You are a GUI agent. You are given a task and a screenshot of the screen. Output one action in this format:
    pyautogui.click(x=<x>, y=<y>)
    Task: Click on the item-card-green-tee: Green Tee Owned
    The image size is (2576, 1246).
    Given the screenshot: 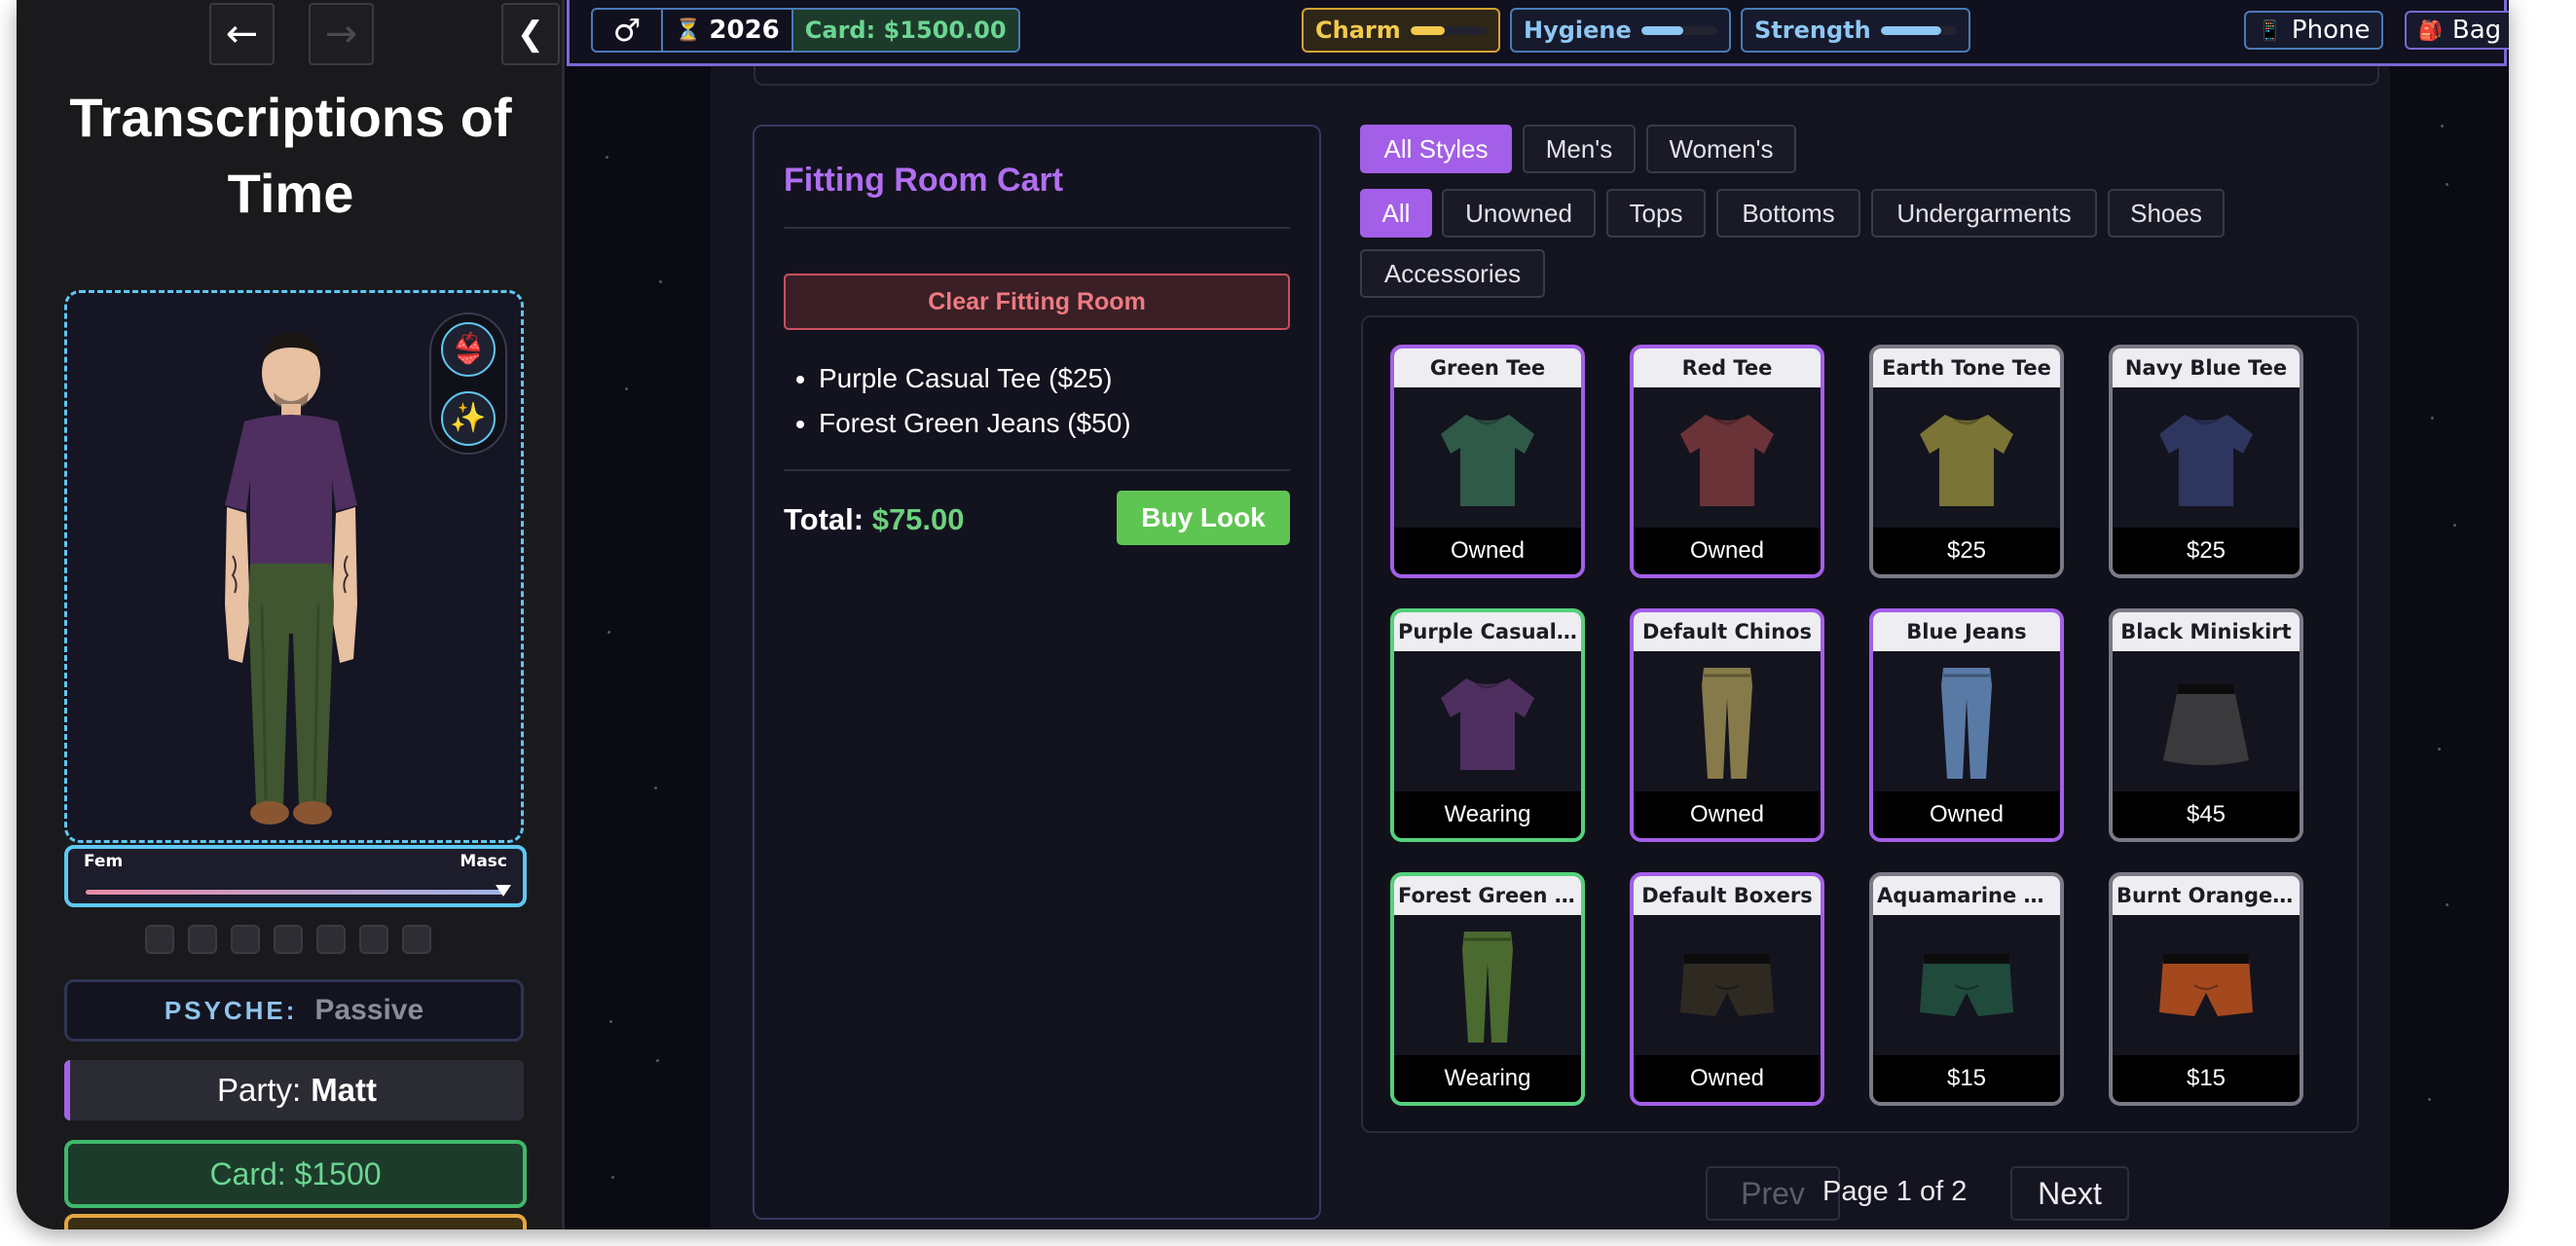 What is the action you would take?
    pyautogui.click(x=1487, y=461)
    